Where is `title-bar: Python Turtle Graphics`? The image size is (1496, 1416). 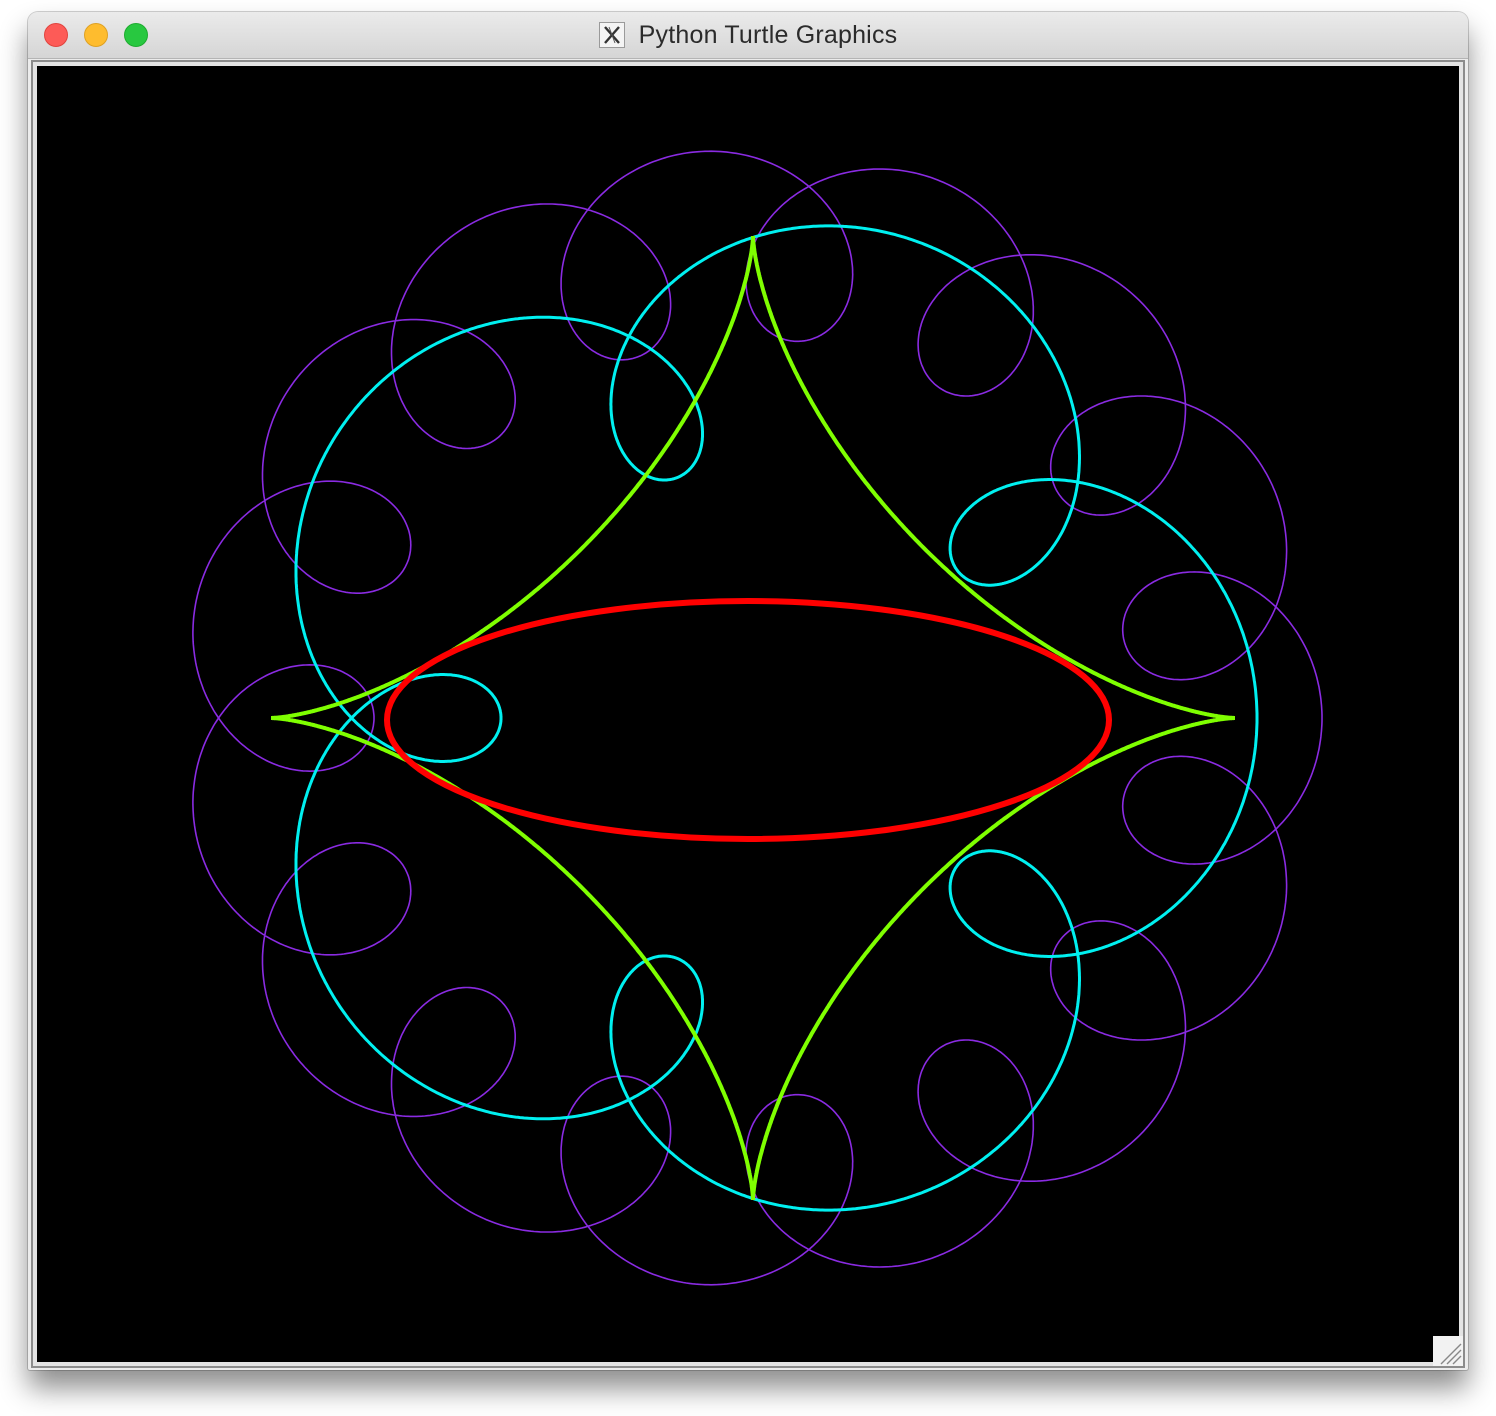
title-bar: Python Turtle Graphics is located at coordinates (748, 35).